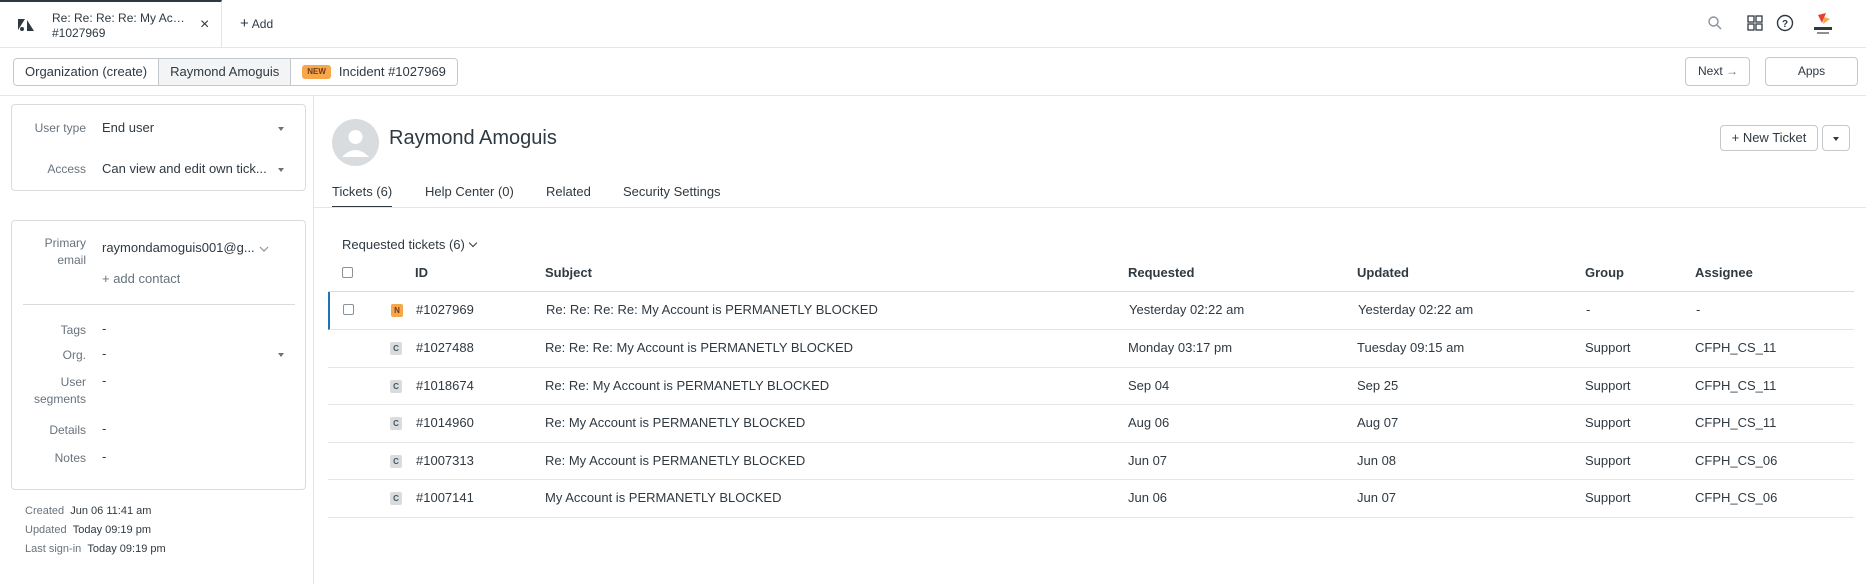 The image size is (1866, 584). What do you see at coordinates (53, 549) in the screenshot?
I see `last-signin-label: Last sign-in` at bounding box center [53, 549].